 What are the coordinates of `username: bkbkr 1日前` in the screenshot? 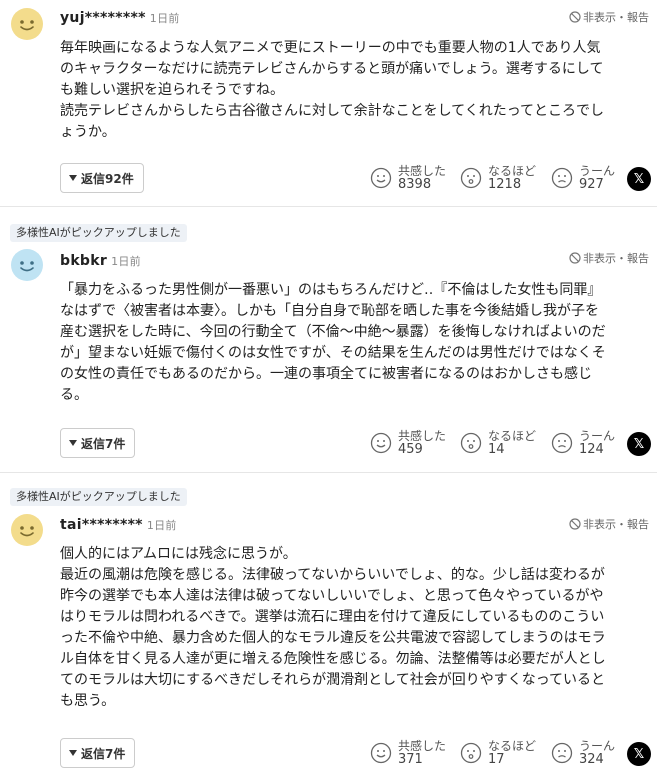 It's located at (100, 261).